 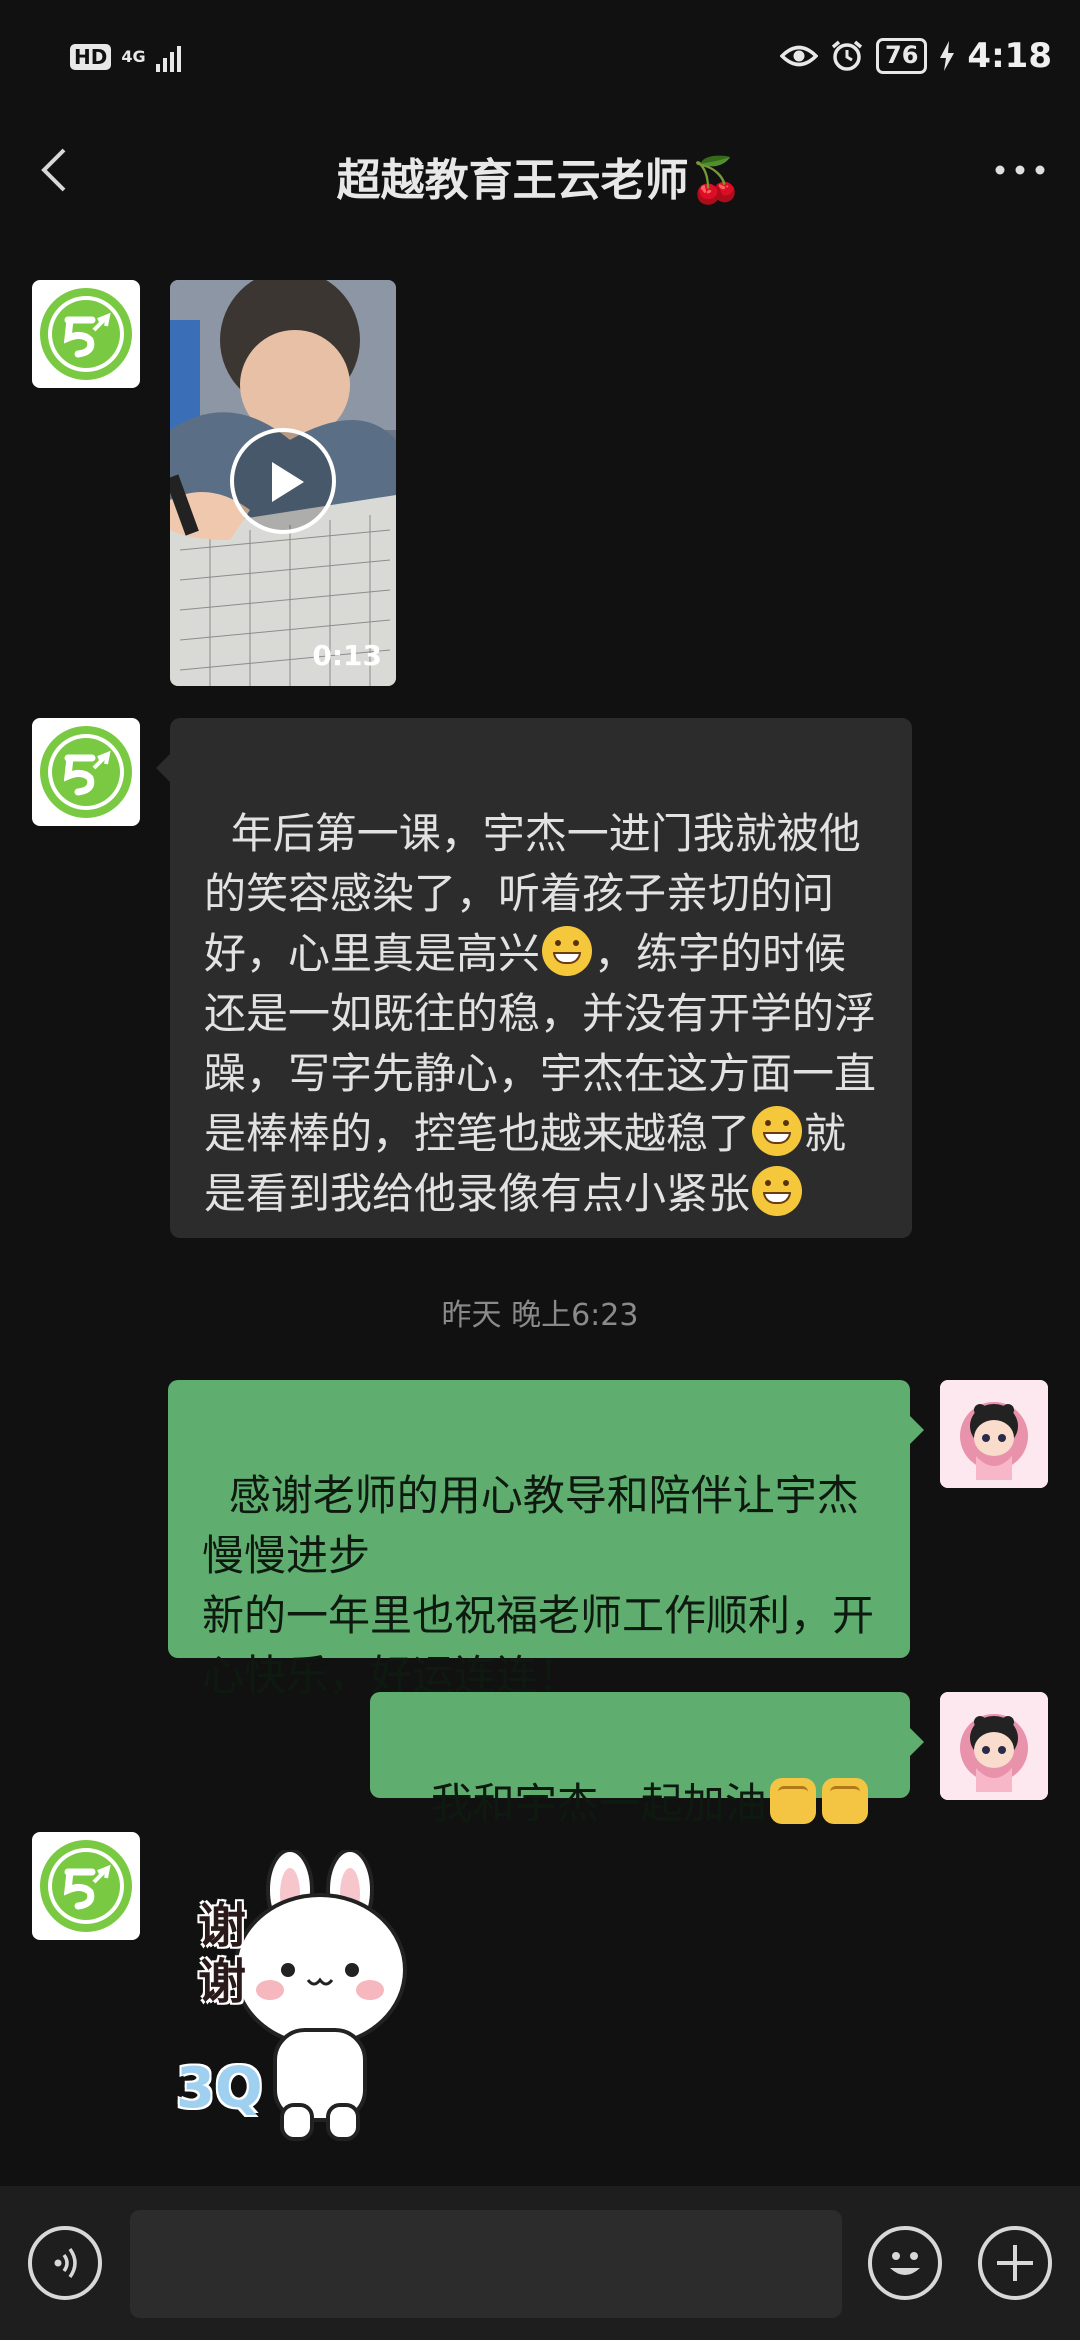 I want to click on more-button, so click(x=1020, y=170).